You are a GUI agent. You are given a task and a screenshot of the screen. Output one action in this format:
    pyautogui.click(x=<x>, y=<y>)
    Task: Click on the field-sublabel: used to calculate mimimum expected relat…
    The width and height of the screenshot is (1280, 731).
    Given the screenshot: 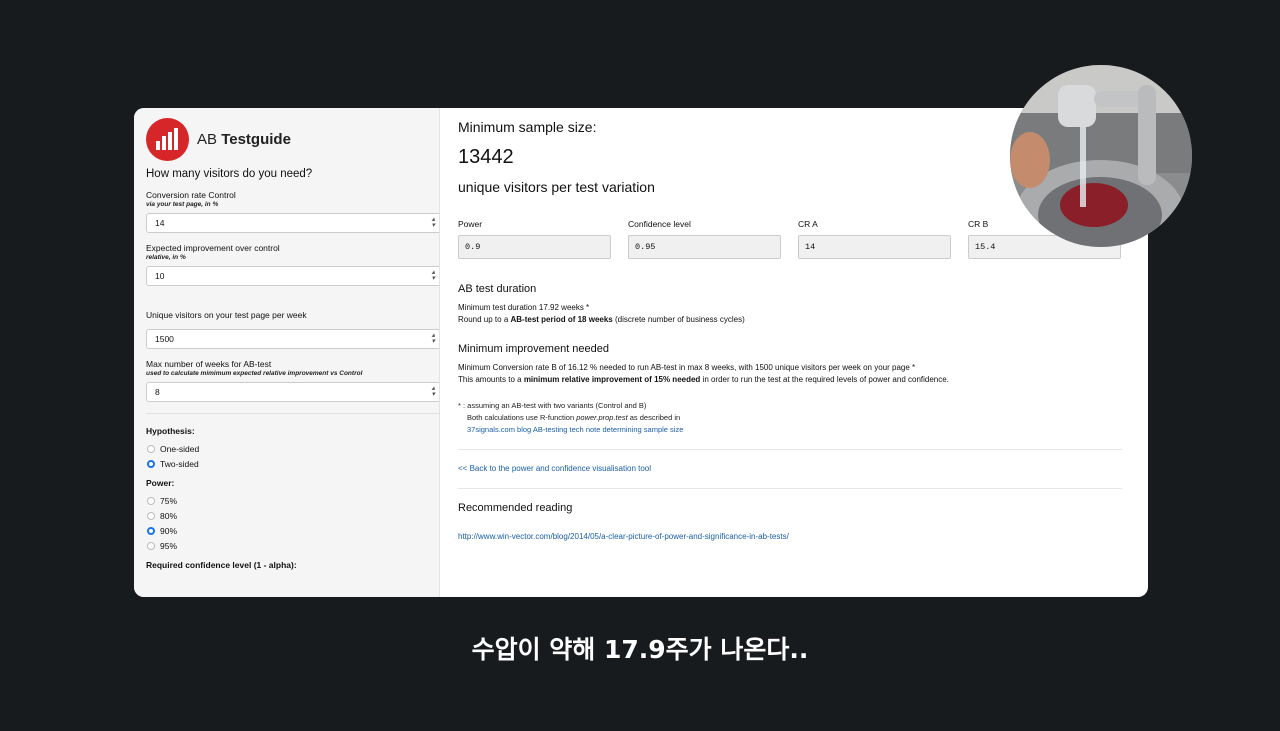 What is the action you would take?
    pyautogui.click(x=254, y=373)
    